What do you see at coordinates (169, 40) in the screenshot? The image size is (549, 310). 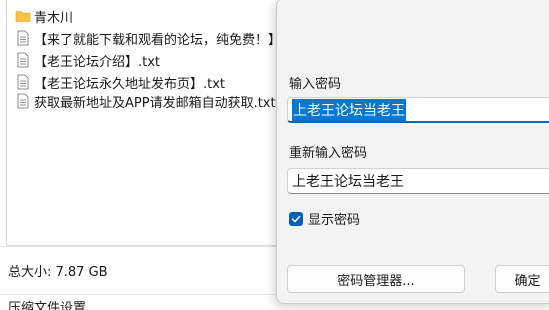 I see `file-name: 【来了就能下载和观看的论坛，纯免费！】.txt` at bounding box center [169, 40].